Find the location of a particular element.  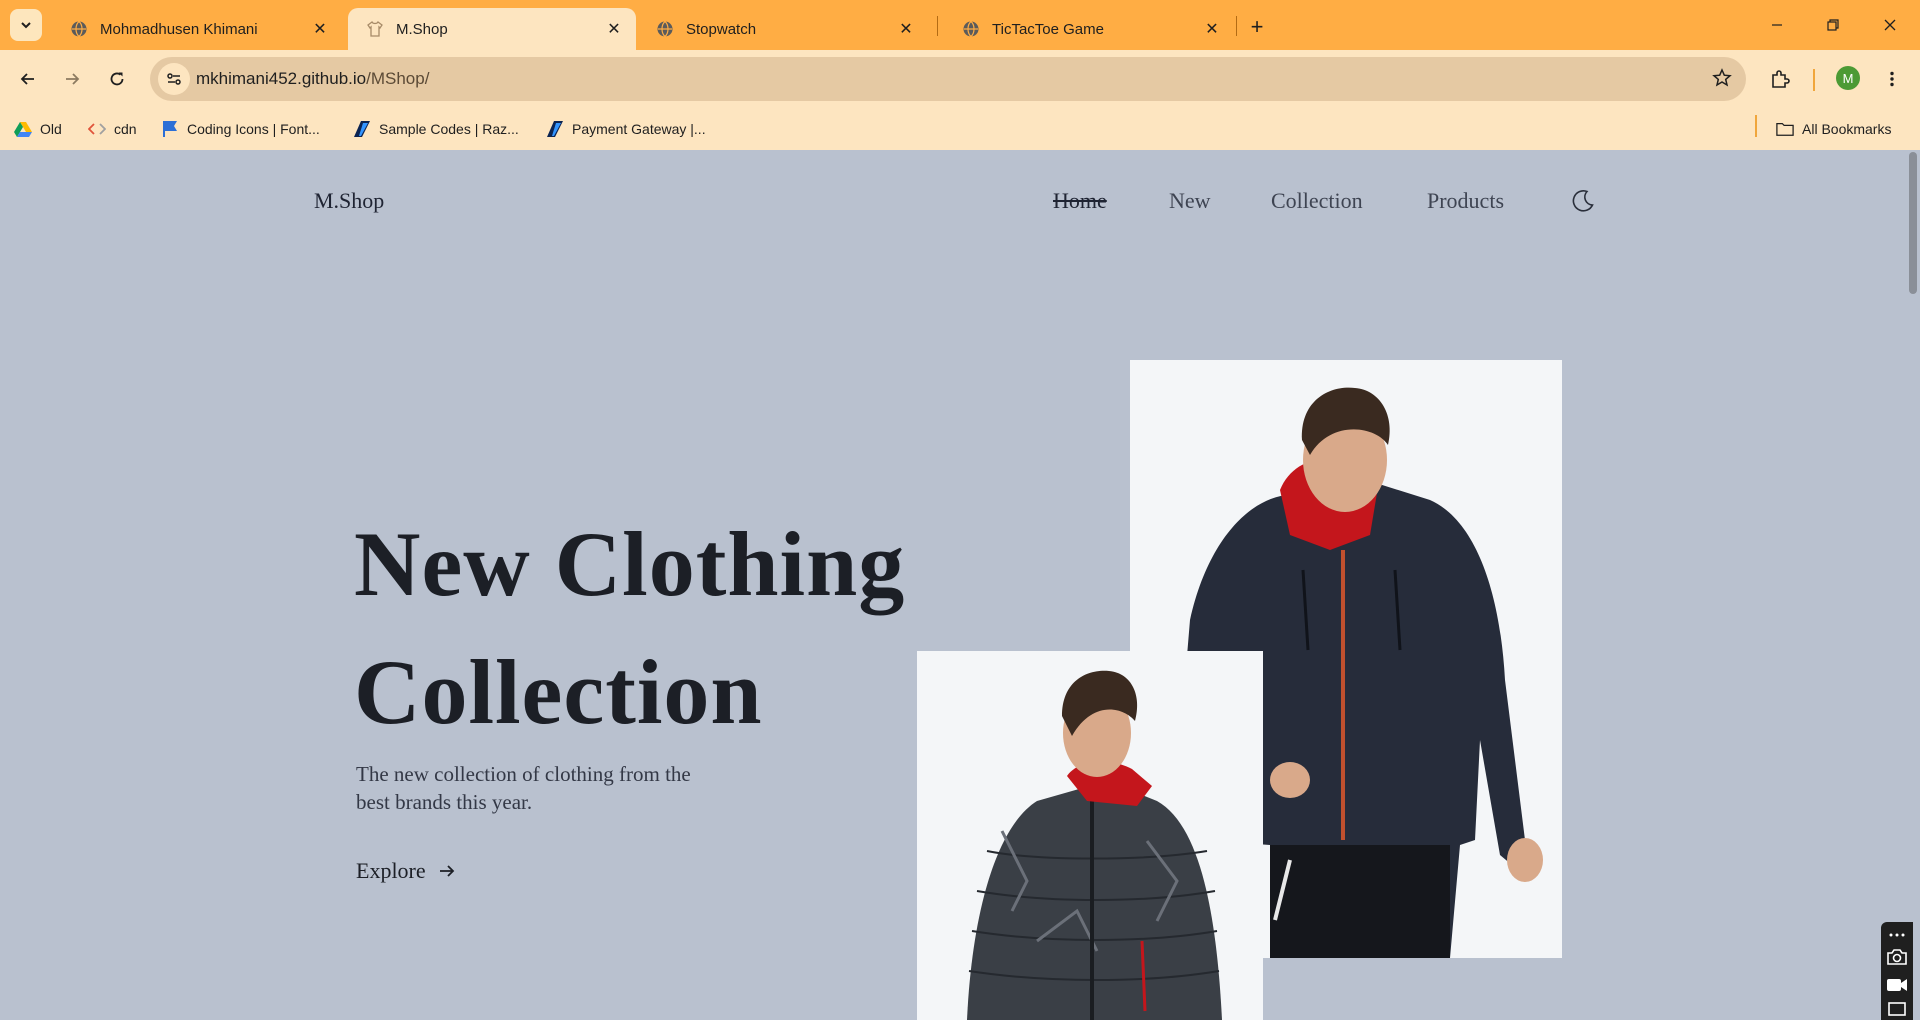

reload-icon is located at coordinates (117, 79).